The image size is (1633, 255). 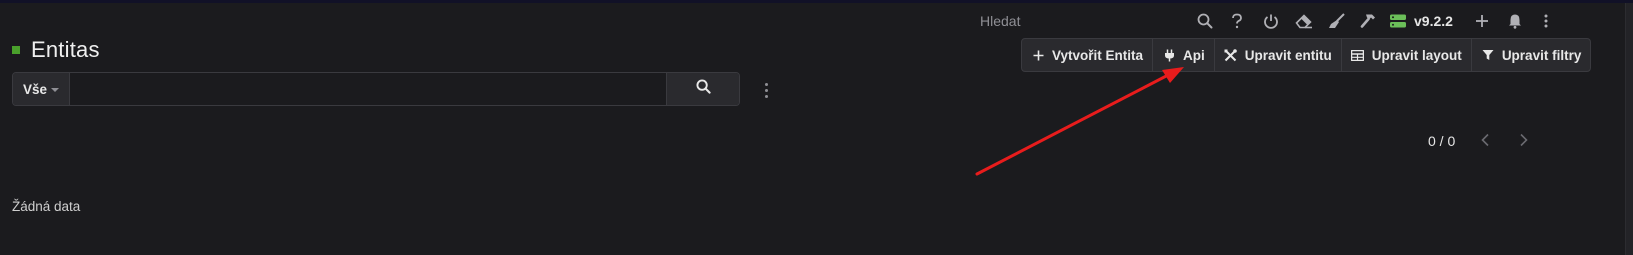 What do you see at coordinates (1237, 21) in the screenshot?
I see `help-icon` at bounding box center [1237, 21].